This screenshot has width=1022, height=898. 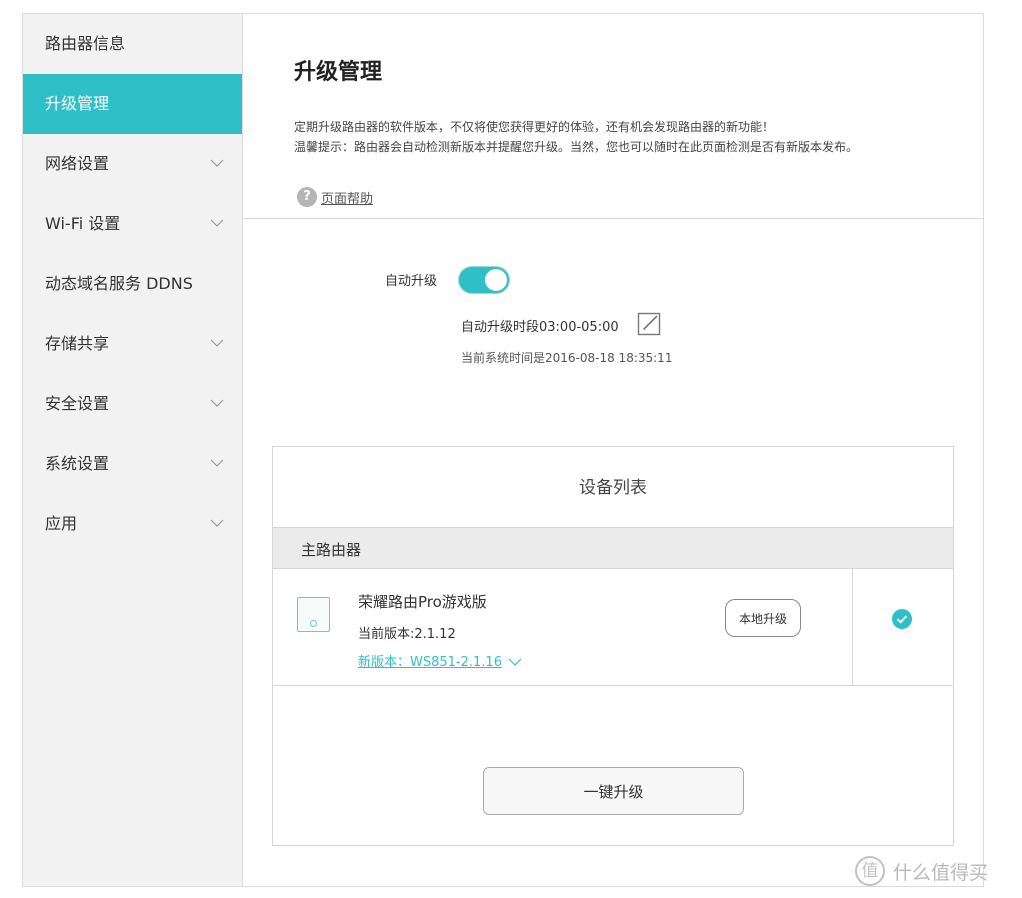 What do you see at coordinates (77, 403) in the screenshot?
I see `sidebar-item-label: 安全设置` at bounding box center [77, 403].